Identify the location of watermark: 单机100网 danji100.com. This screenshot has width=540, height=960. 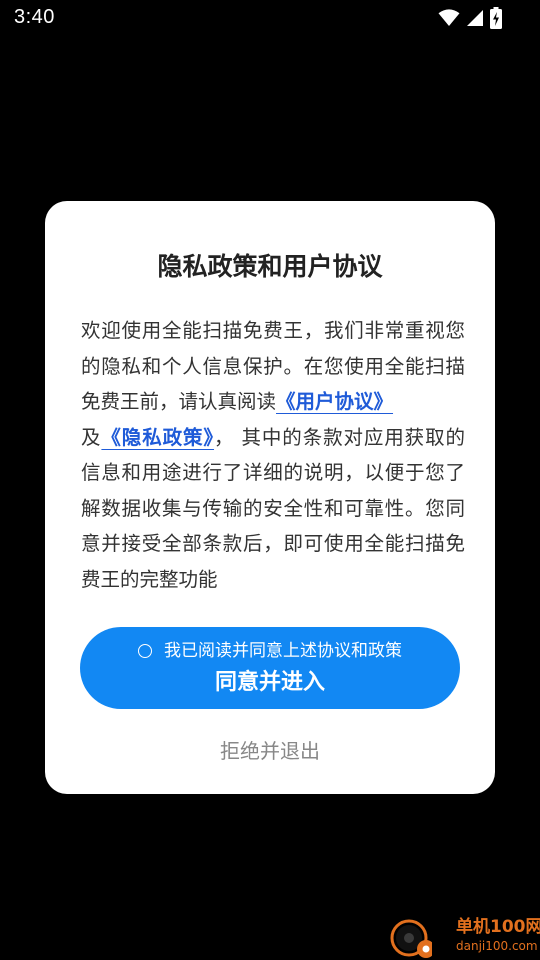
(464, 936).